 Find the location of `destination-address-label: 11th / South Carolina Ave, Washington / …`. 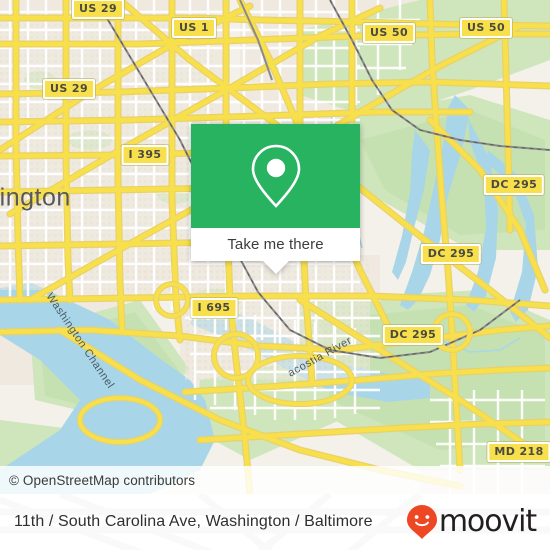

destination-address-label: 11th / South Carolina Ave, Washington / … is located at coordinates (193, 521).